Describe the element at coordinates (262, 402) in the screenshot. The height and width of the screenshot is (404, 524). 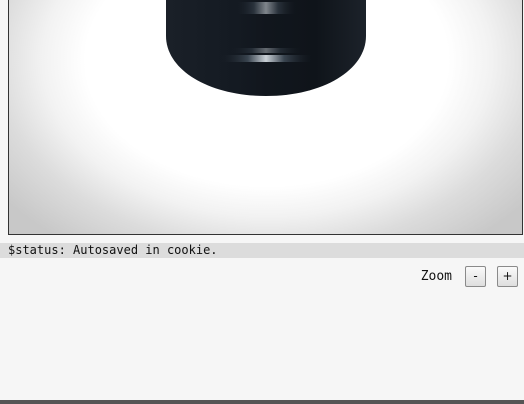
I see `bottom-border` at that location.